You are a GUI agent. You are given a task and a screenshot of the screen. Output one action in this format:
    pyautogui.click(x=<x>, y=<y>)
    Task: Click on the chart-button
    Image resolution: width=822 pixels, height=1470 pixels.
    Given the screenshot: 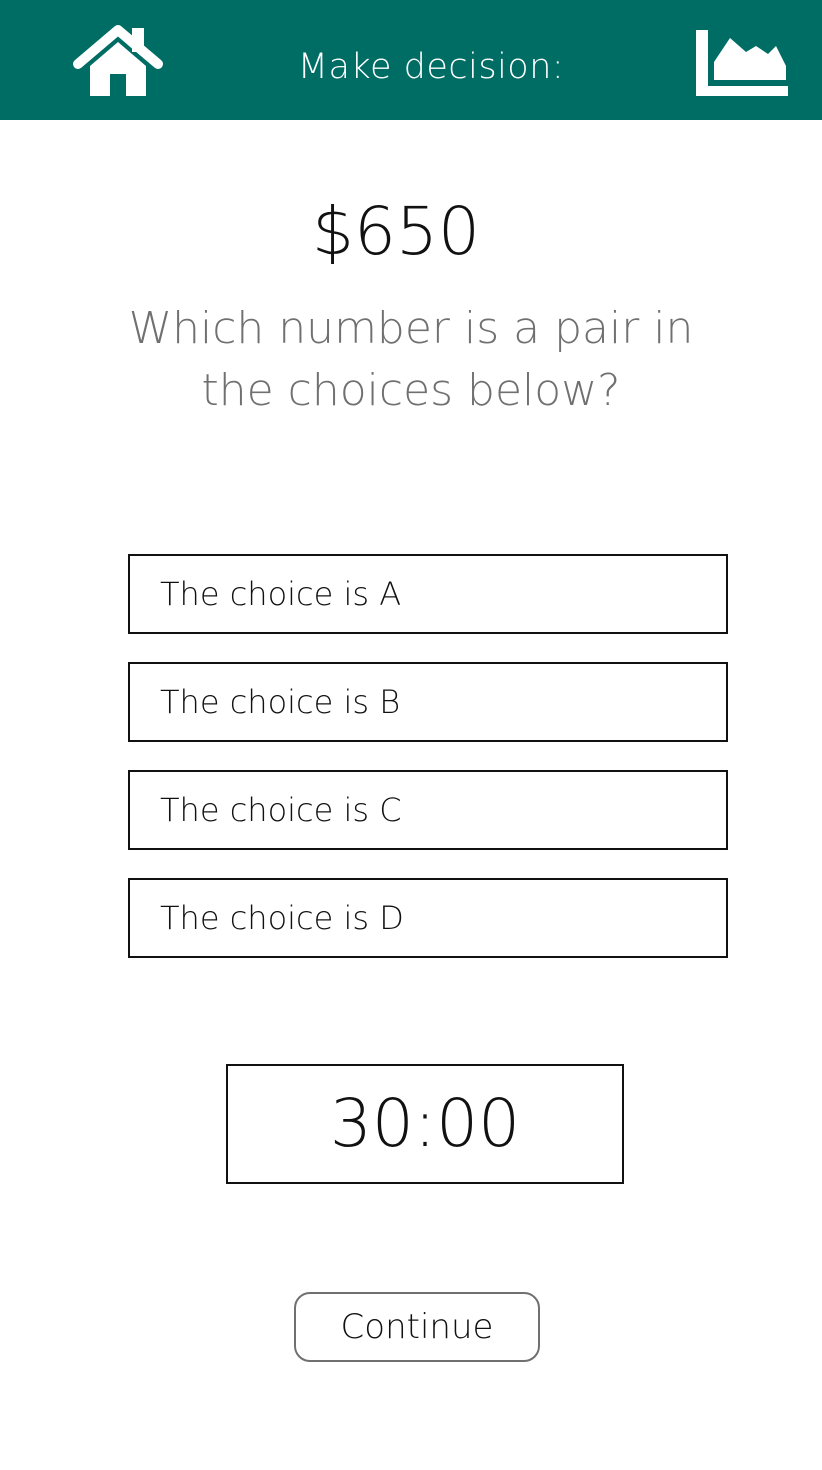 What is the action you would take?
    pyautogui.click(x=742, y=63)
    